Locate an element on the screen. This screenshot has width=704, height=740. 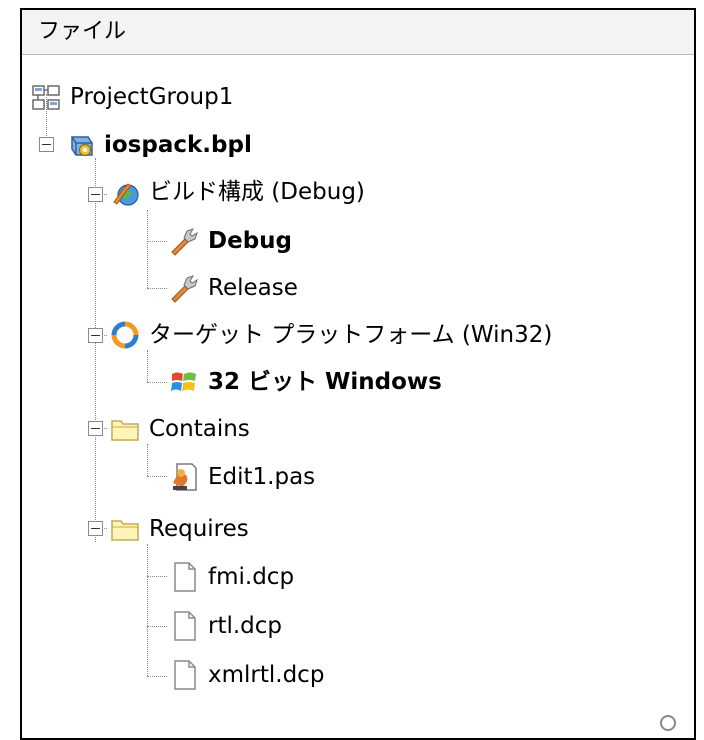
tree-node-build-config: ビルド構成 (Debug) is located at coordinates (237, 192).